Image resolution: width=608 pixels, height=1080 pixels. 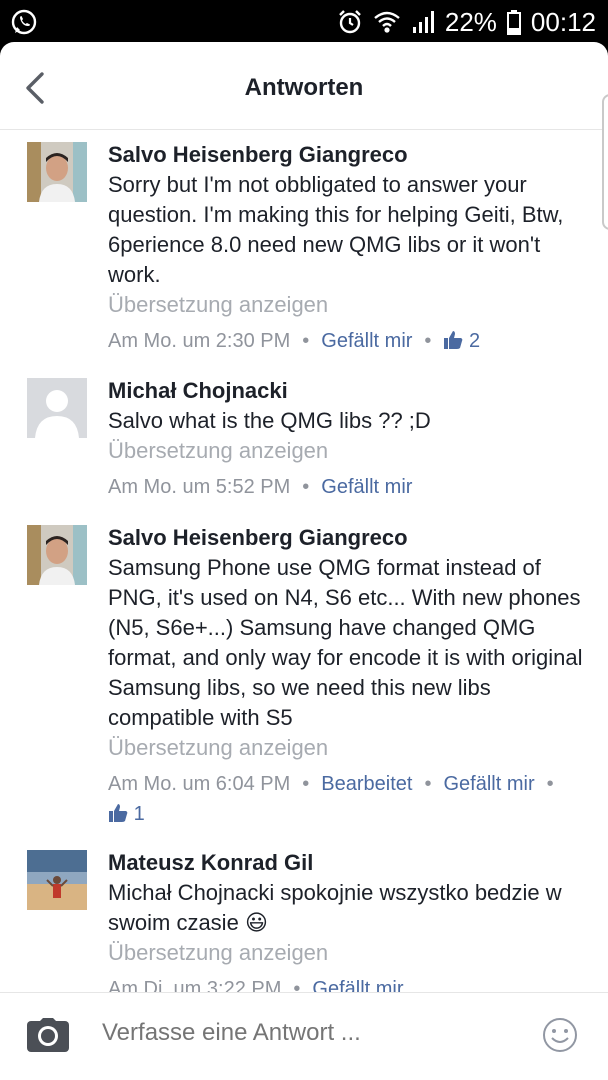 What do you see at coordinates (294, 341) in the screenshot?
I see `comment-meta: Am Mo. um 2:30 PM • Gefällt mir • 2` at bounding box center [294, 341].